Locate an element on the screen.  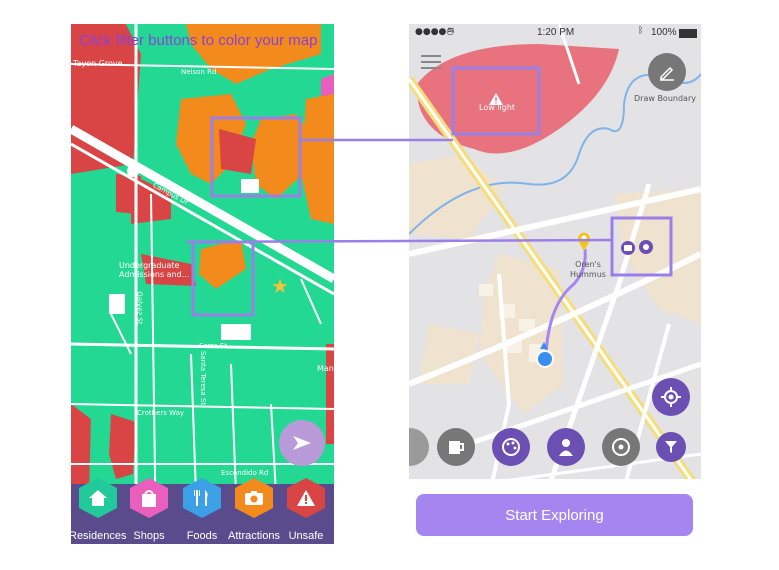
map-label-street7: Crothers Way is located at coordinates (161, 413).